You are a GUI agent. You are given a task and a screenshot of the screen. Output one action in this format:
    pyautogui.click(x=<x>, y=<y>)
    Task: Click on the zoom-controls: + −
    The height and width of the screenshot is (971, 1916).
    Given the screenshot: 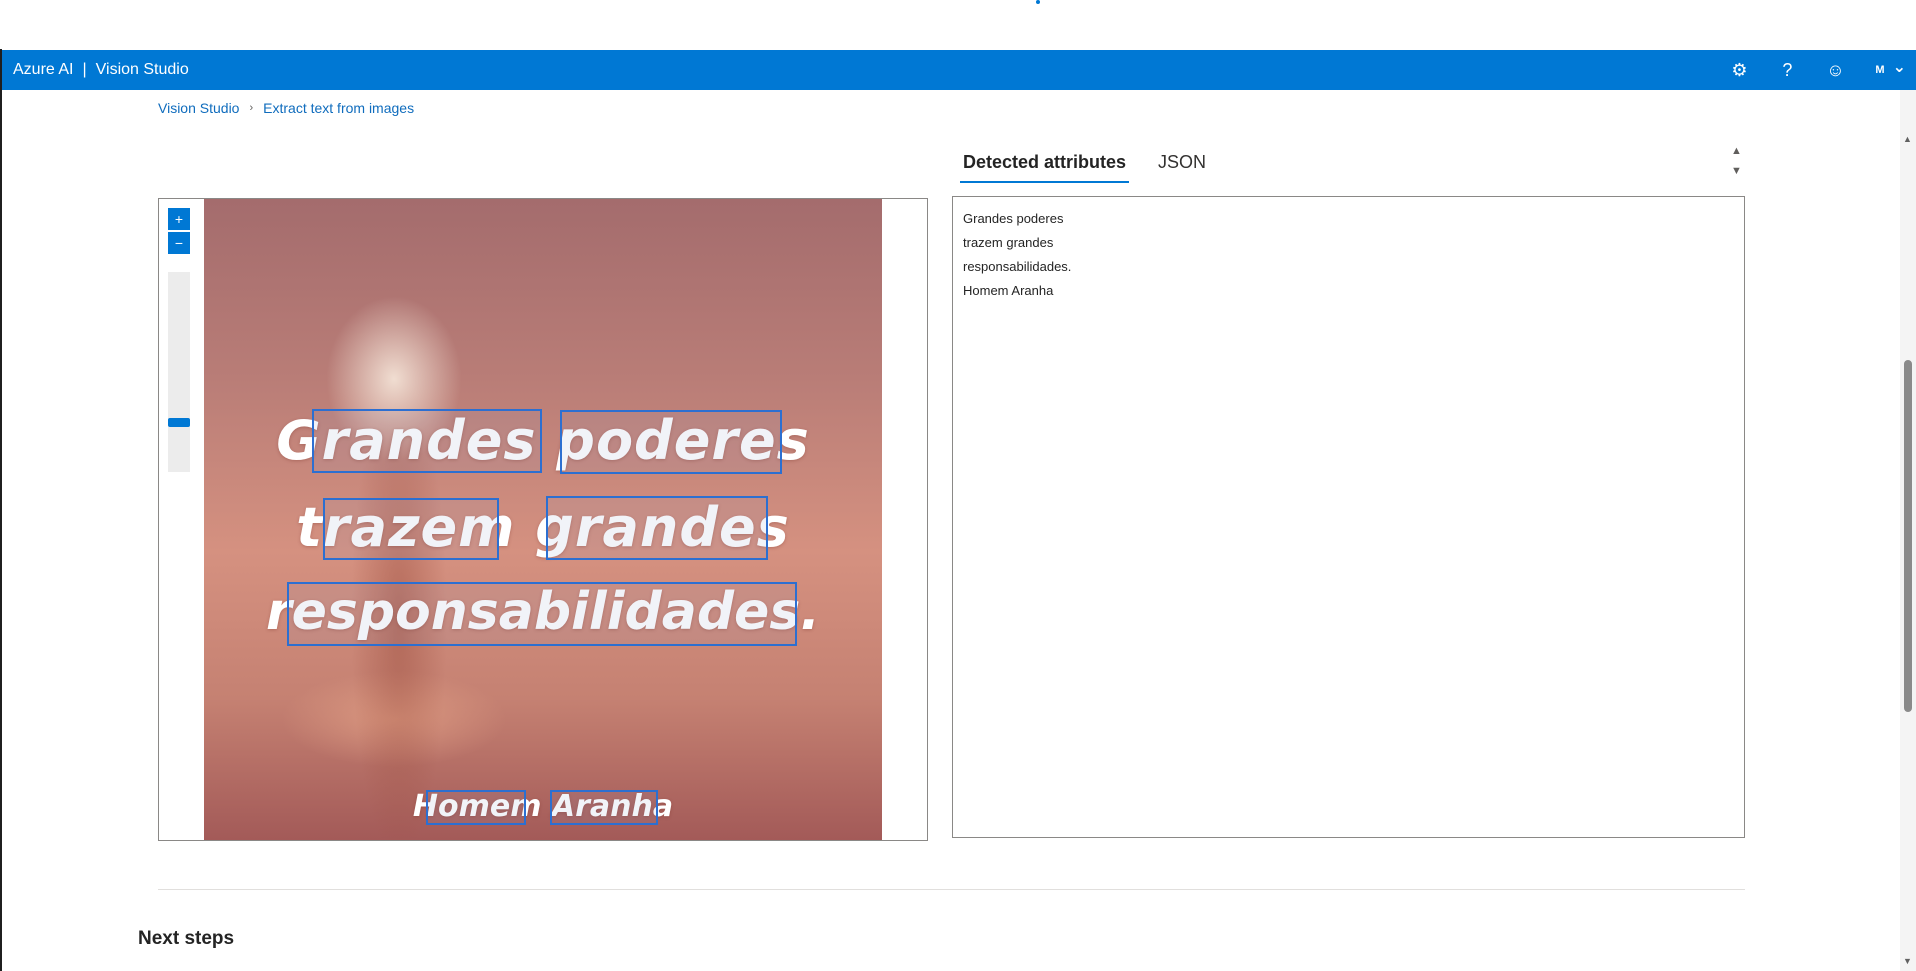 What is the action you would take?
    pyautogui.click(x=179, y=340)
    